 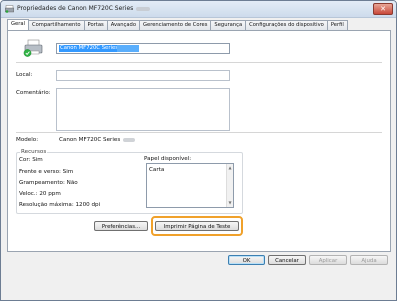 What do you see at coordinates (60, 205) in the screenshot?
I see `feature-resolution: Resolução máxima: 1200 dpi` at bounding box center [60, 205].